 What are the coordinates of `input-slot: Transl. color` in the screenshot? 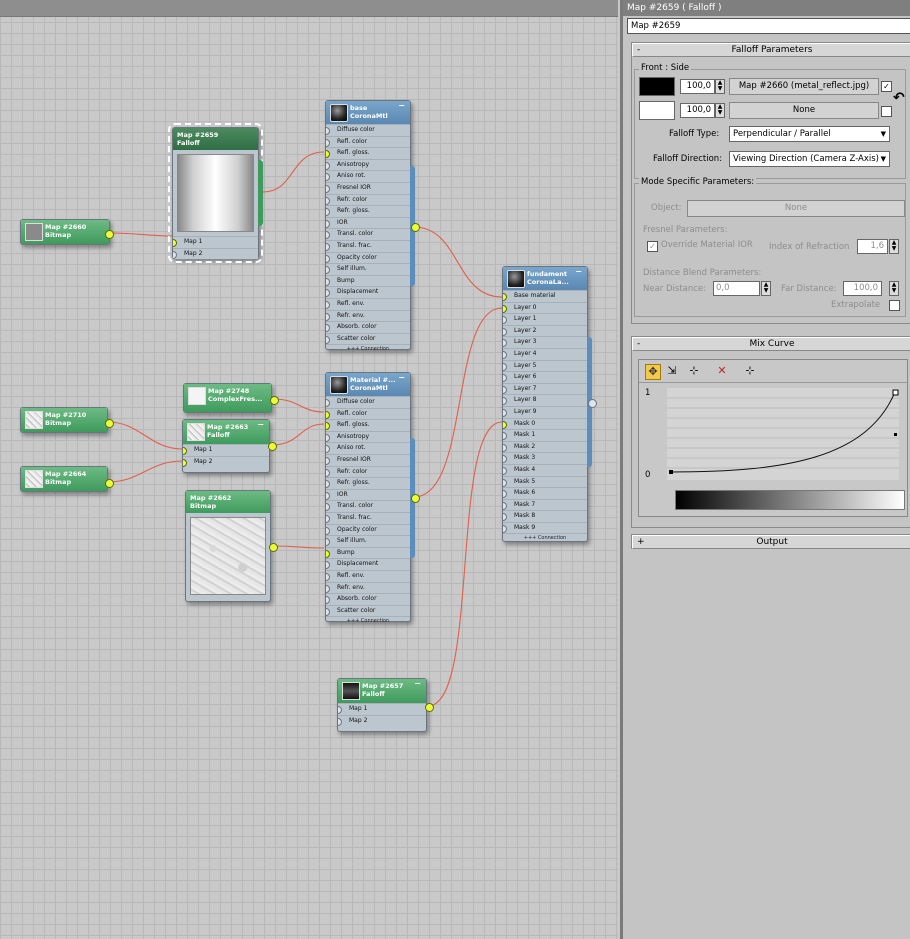 It's located at (368, 234).